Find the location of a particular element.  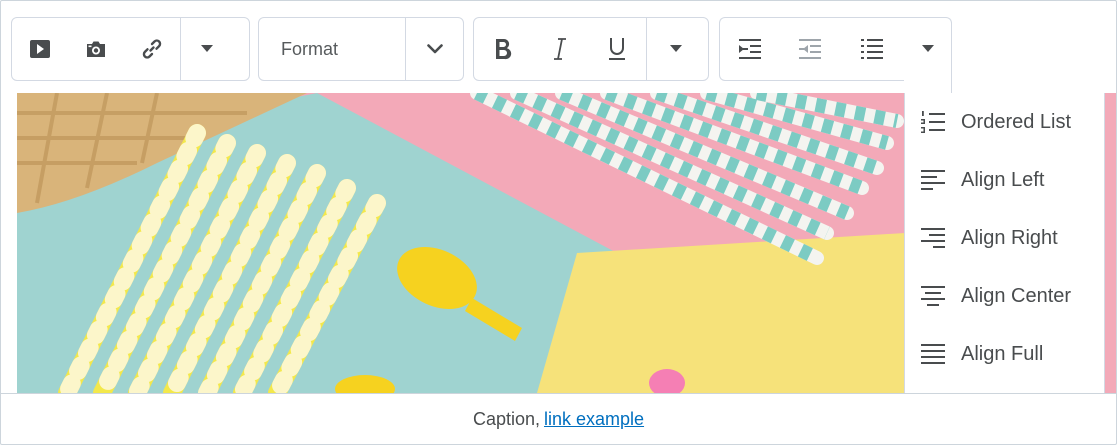

underline-icon is located at coordinates (617, 49).